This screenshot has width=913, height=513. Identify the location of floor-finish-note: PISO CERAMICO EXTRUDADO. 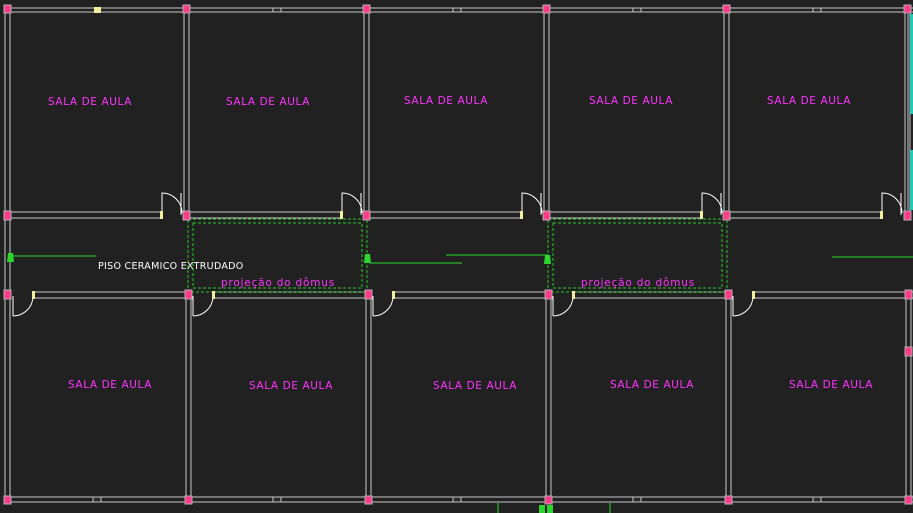
(171, 266).